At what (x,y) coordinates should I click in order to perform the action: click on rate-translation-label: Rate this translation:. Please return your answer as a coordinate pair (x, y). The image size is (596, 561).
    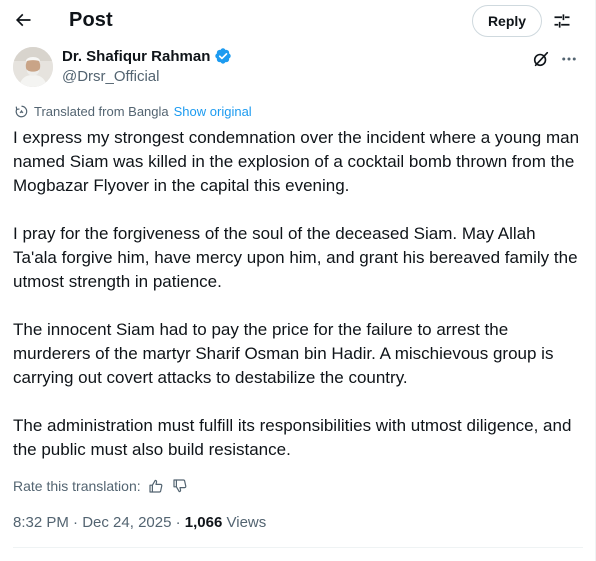
    Looking at the image, I should click on (77, 486).